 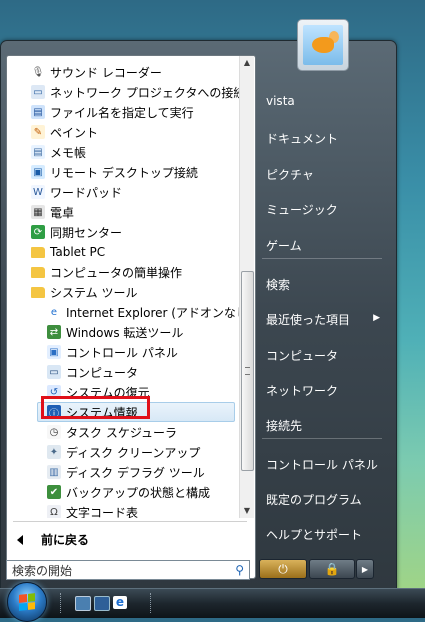 What do you see at coordinates (102, 372) in the screenshot?
I see `program-label: コンピュータ` at bounding box center [102, 372].